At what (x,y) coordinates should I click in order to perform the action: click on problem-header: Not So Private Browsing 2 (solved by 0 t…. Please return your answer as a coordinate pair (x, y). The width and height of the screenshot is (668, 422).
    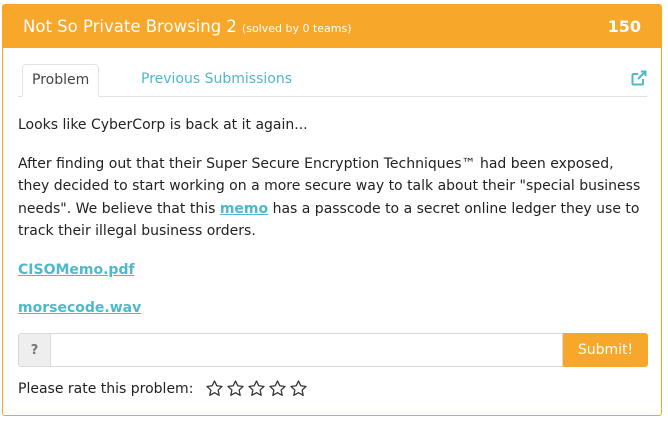
    Looking at the image, I should click on (332, 26).